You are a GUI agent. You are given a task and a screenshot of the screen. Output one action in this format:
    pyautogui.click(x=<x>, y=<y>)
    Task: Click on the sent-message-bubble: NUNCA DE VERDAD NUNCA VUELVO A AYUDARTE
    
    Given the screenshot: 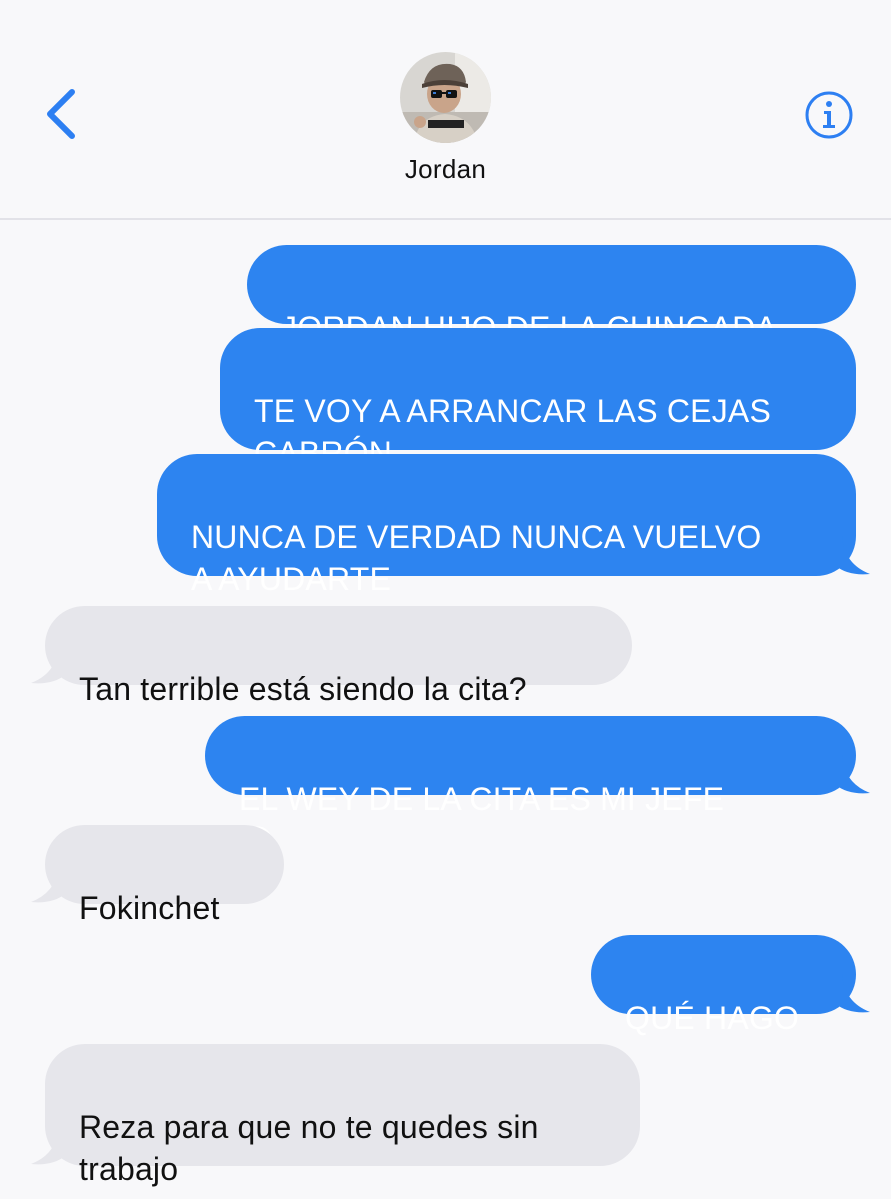 What is the action you would take?
    pyautogui.click(x=506, y=525)
    